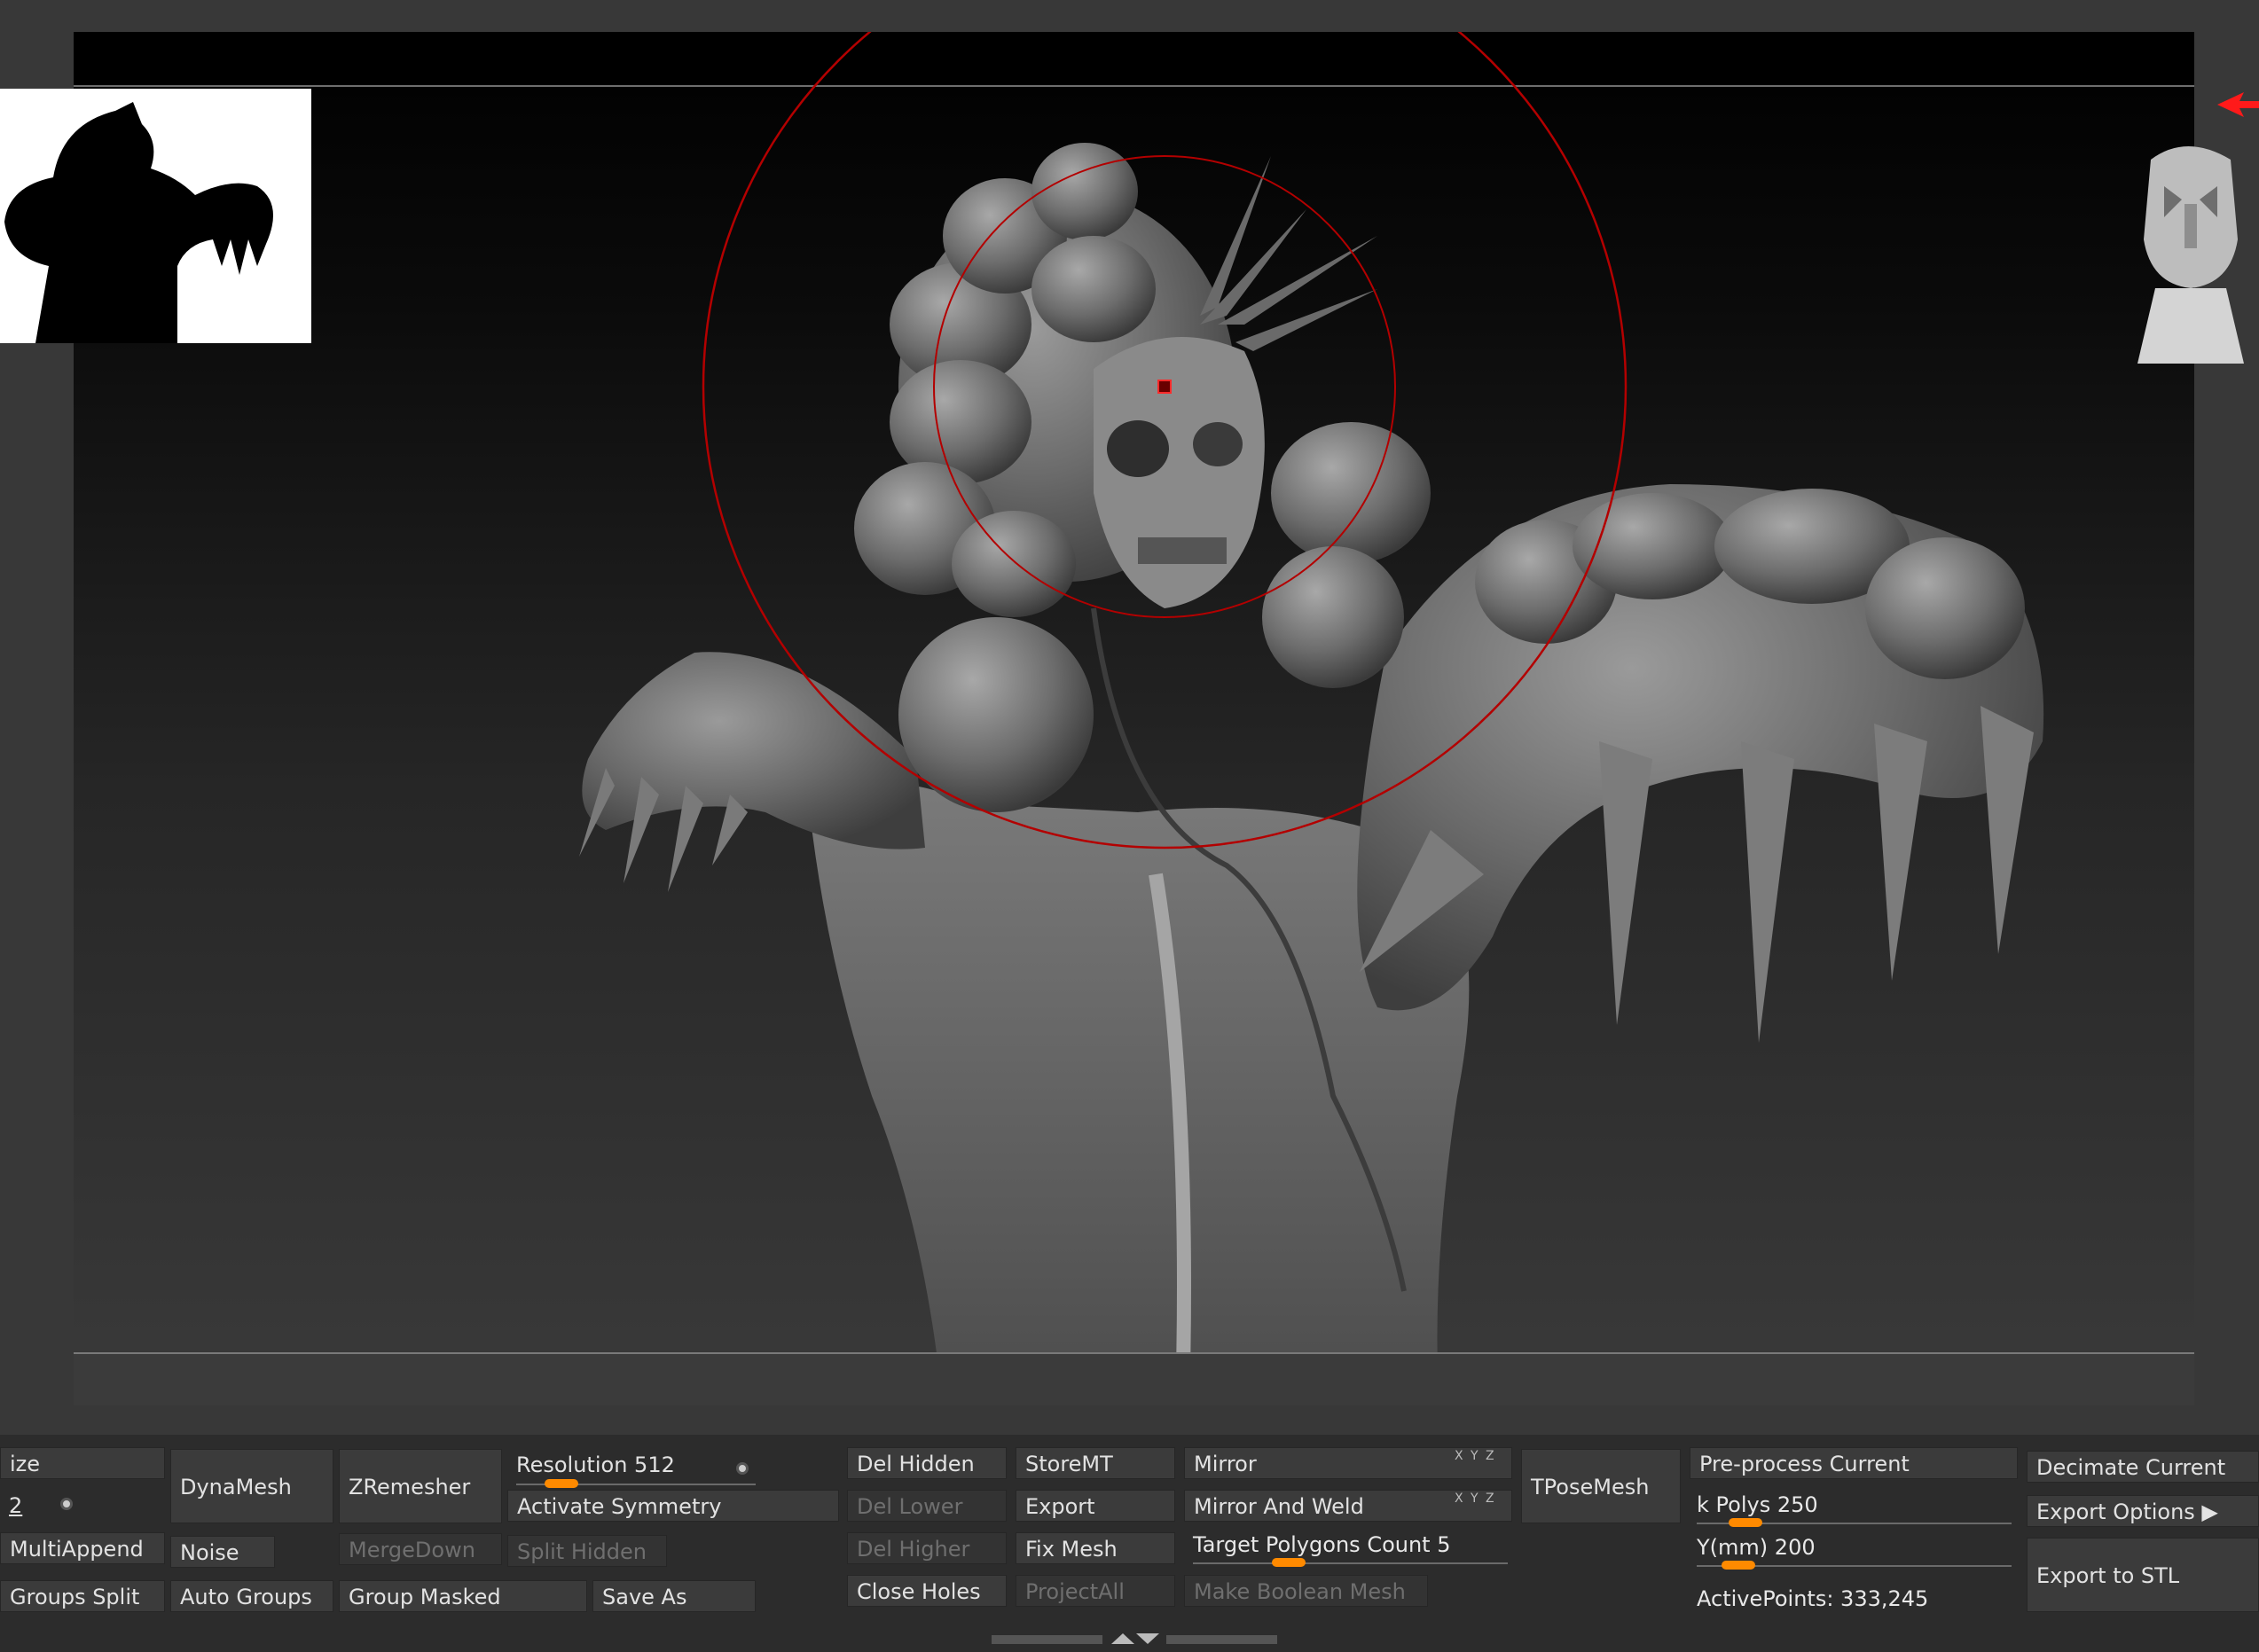 Image resolution: width=2259 pixels, height=1652 pixels. Describe the element at coordinates (252, 1596) in the screenshot. I see `auto-groups-button: Auto Groups` at that location.